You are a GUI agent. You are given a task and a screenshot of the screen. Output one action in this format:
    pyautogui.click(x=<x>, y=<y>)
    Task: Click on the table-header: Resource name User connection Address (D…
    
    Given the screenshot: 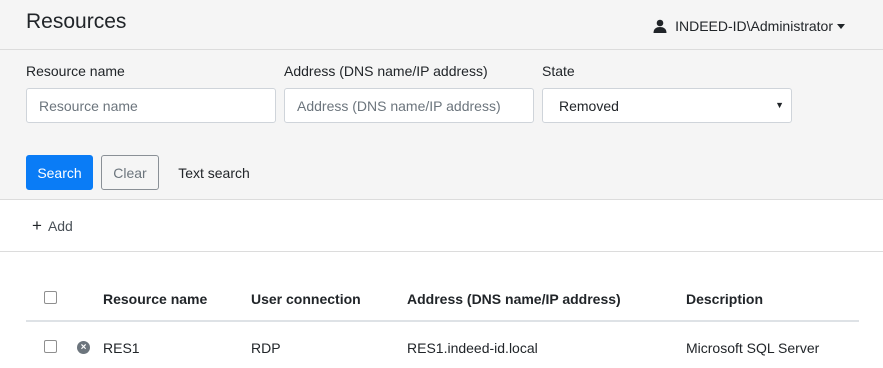 What is the action you would take?
    pyautogui.click(x=442, y=301)
    